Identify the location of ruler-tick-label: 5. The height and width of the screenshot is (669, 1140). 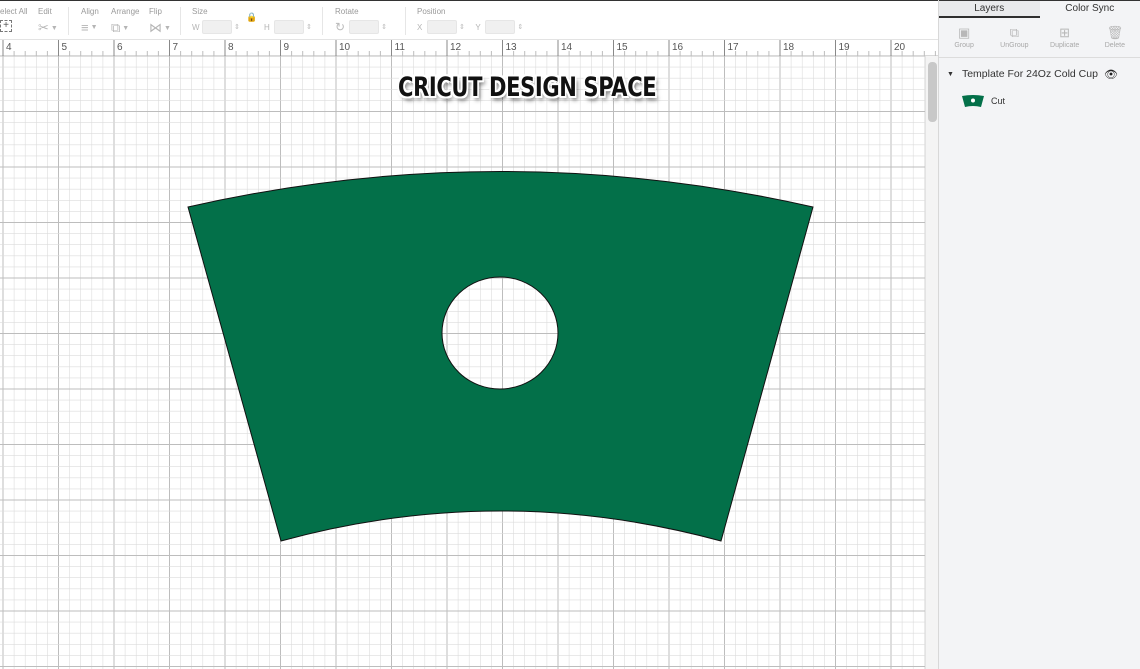
(65, 47).